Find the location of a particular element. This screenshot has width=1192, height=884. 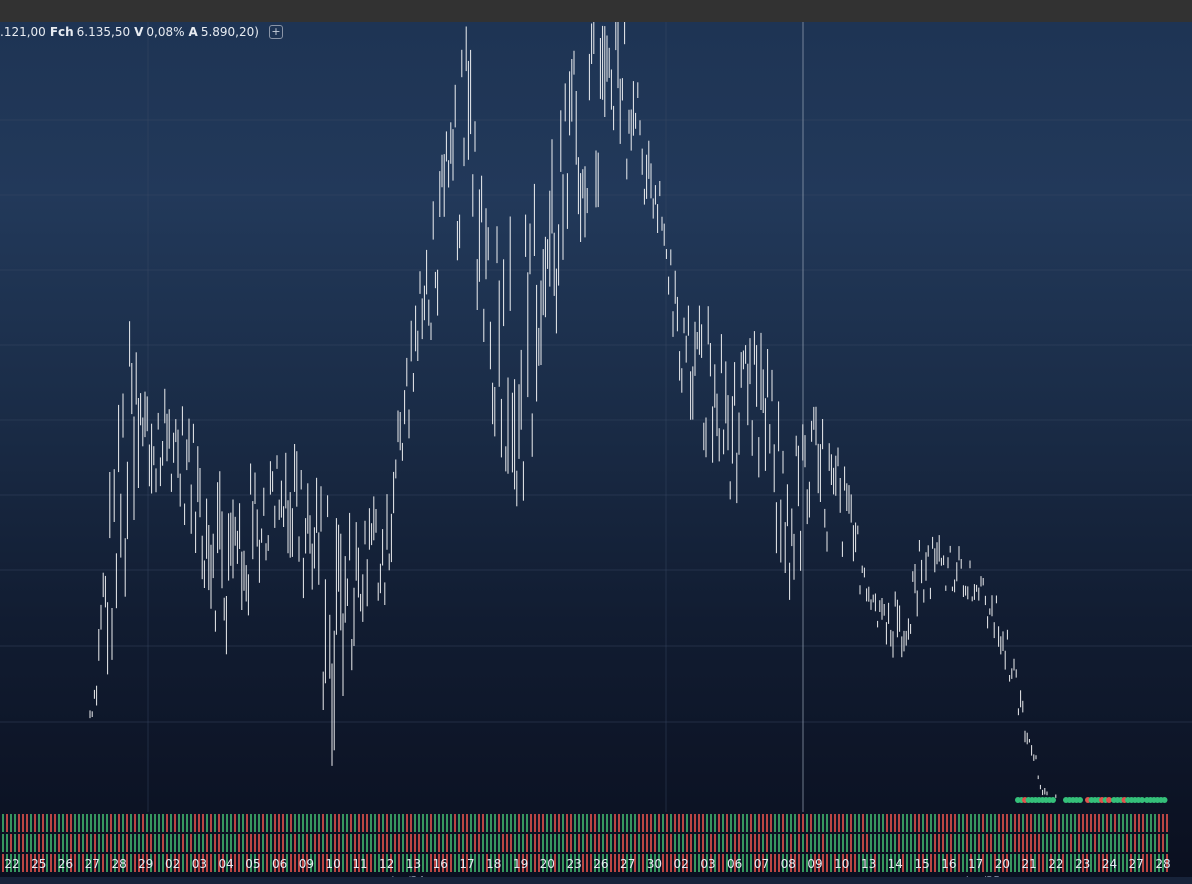

signal-marker is located at coordinates (1053, 800).